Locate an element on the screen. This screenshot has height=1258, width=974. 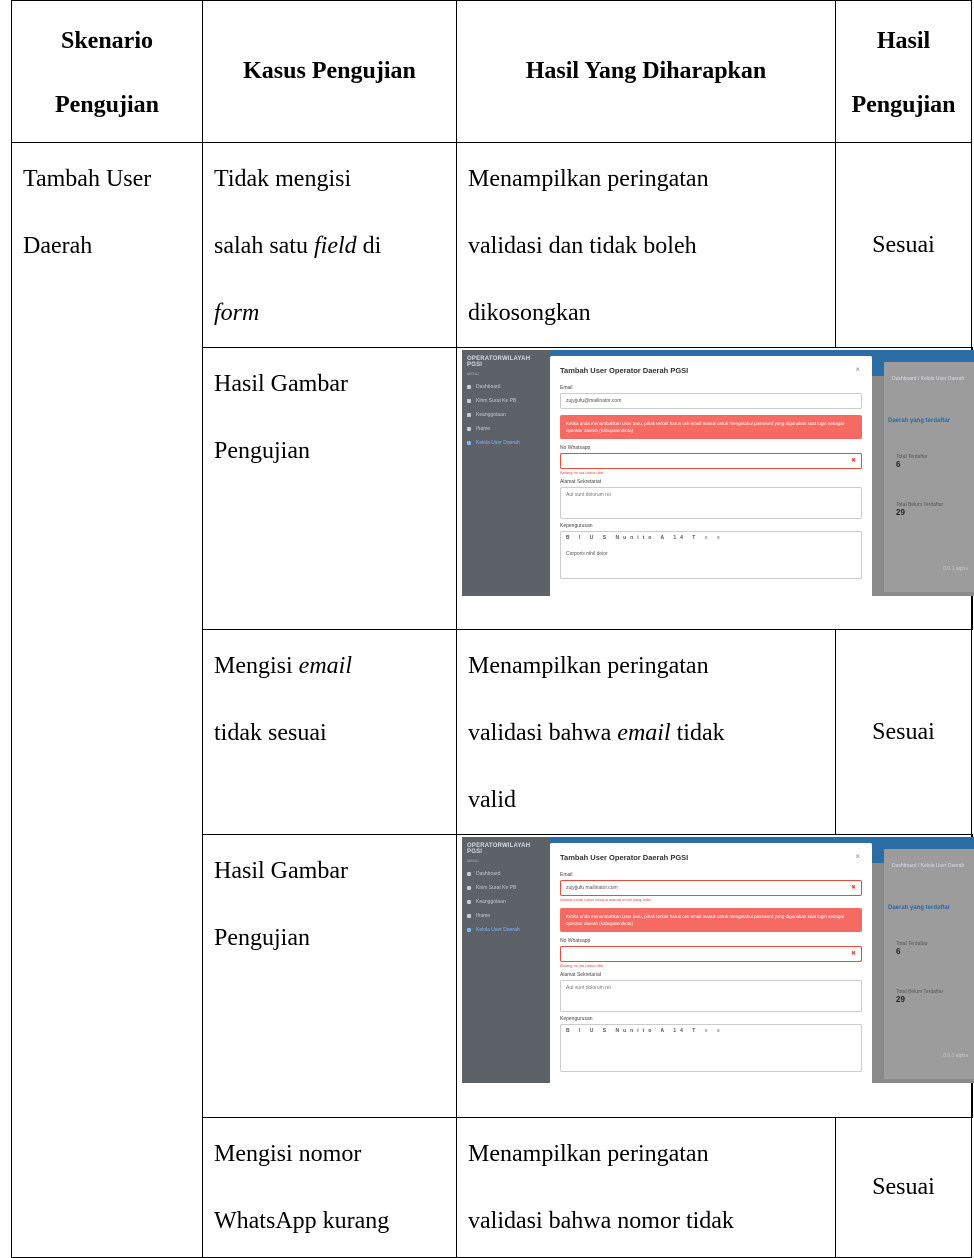
header-expected: Hasil Yang Diharapkan is located at coordinates (646, 71).